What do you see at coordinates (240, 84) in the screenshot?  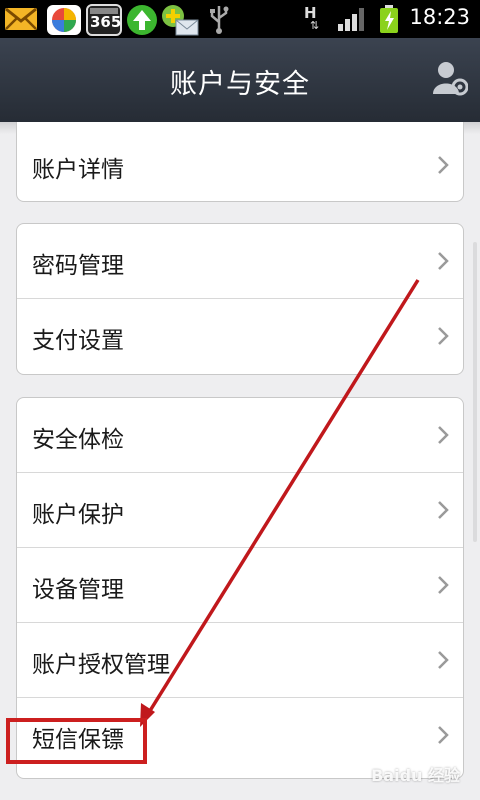 I see `page-title: 账户与安全` at bounding box center [240, 84].